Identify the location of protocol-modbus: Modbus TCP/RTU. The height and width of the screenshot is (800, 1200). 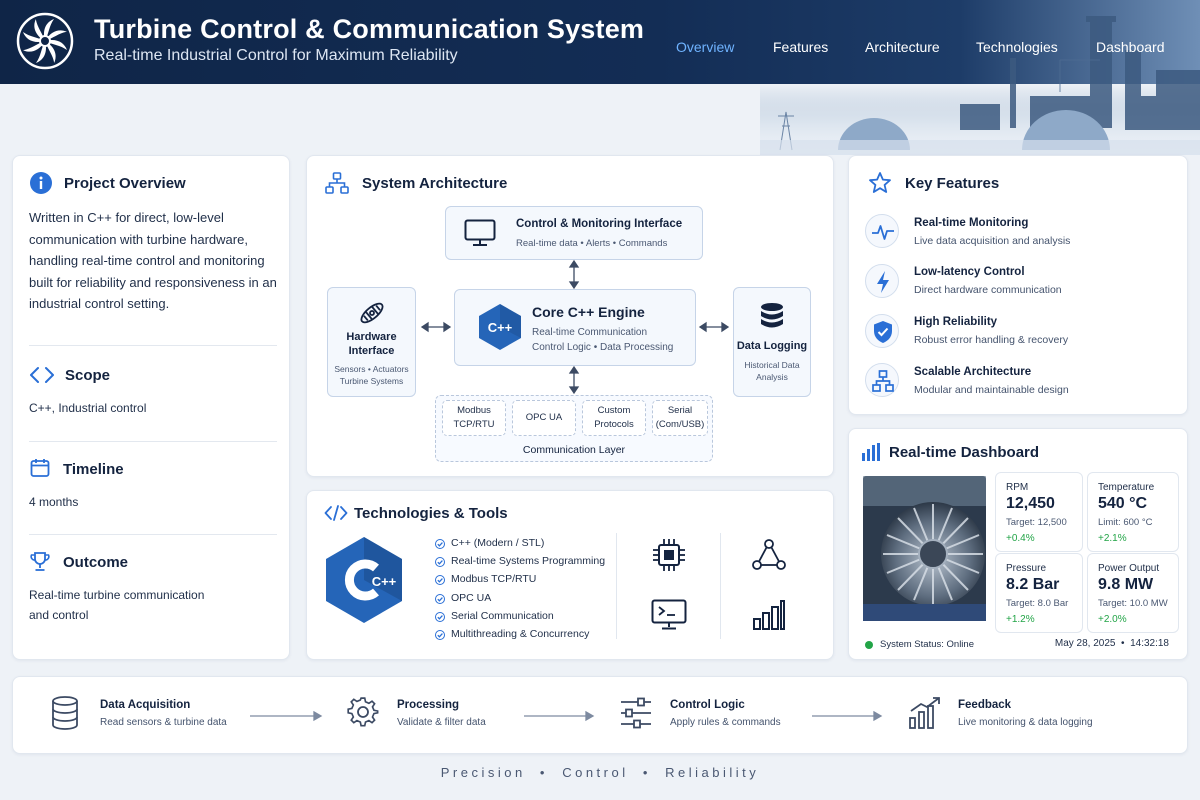
(474, 418).